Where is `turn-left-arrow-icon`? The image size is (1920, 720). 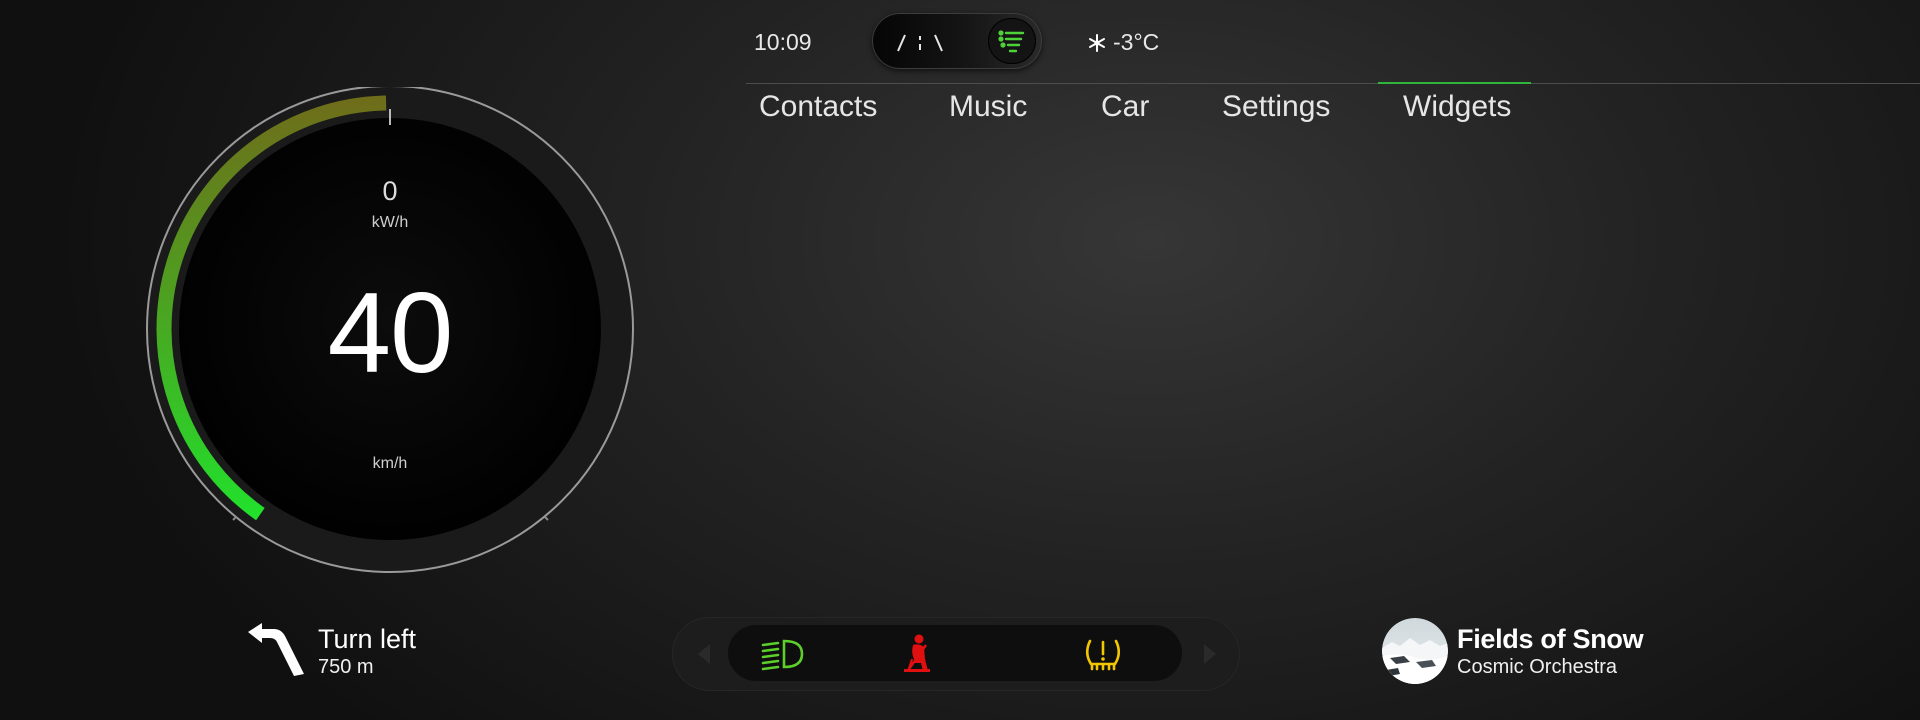 turn-left-arrow-icon is located at coordinates (276, 649).